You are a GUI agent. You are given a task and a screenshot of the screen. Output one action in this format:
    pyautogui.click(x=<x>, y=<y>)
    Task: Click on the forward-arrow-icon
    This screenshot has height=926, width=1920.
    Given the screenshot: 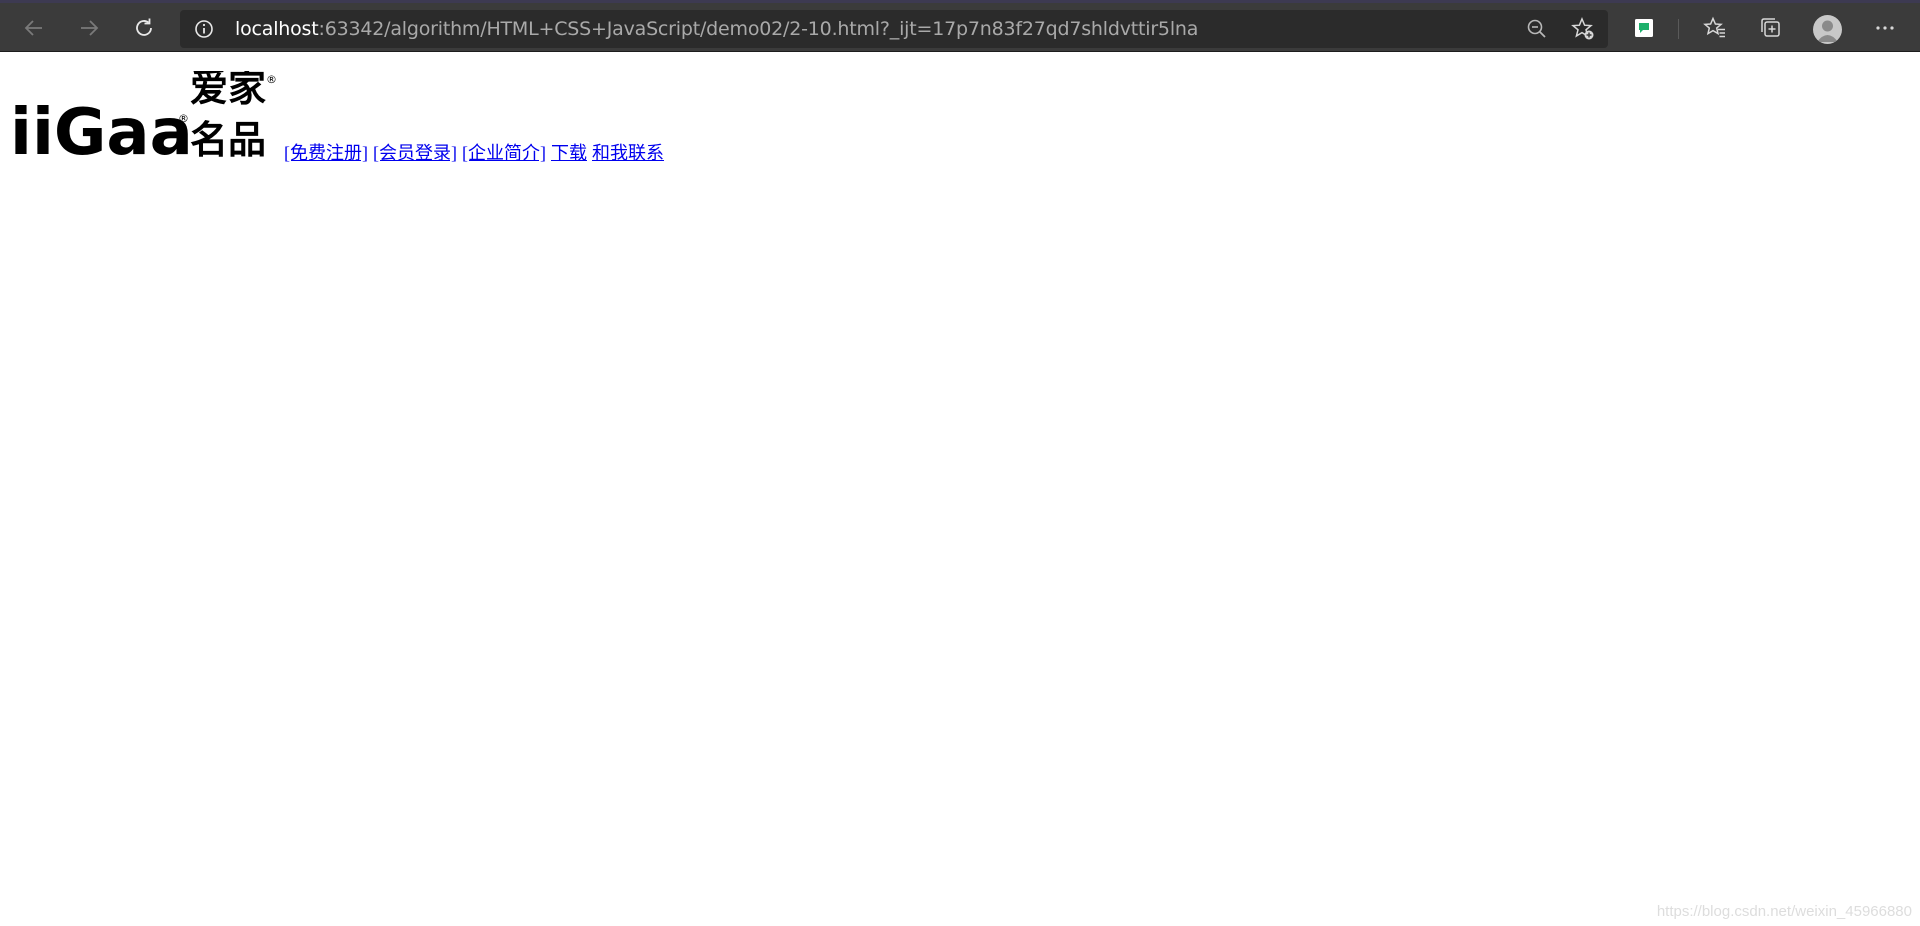 What is the action you would take?
    pyautogui.click(x=90, y=28)
    